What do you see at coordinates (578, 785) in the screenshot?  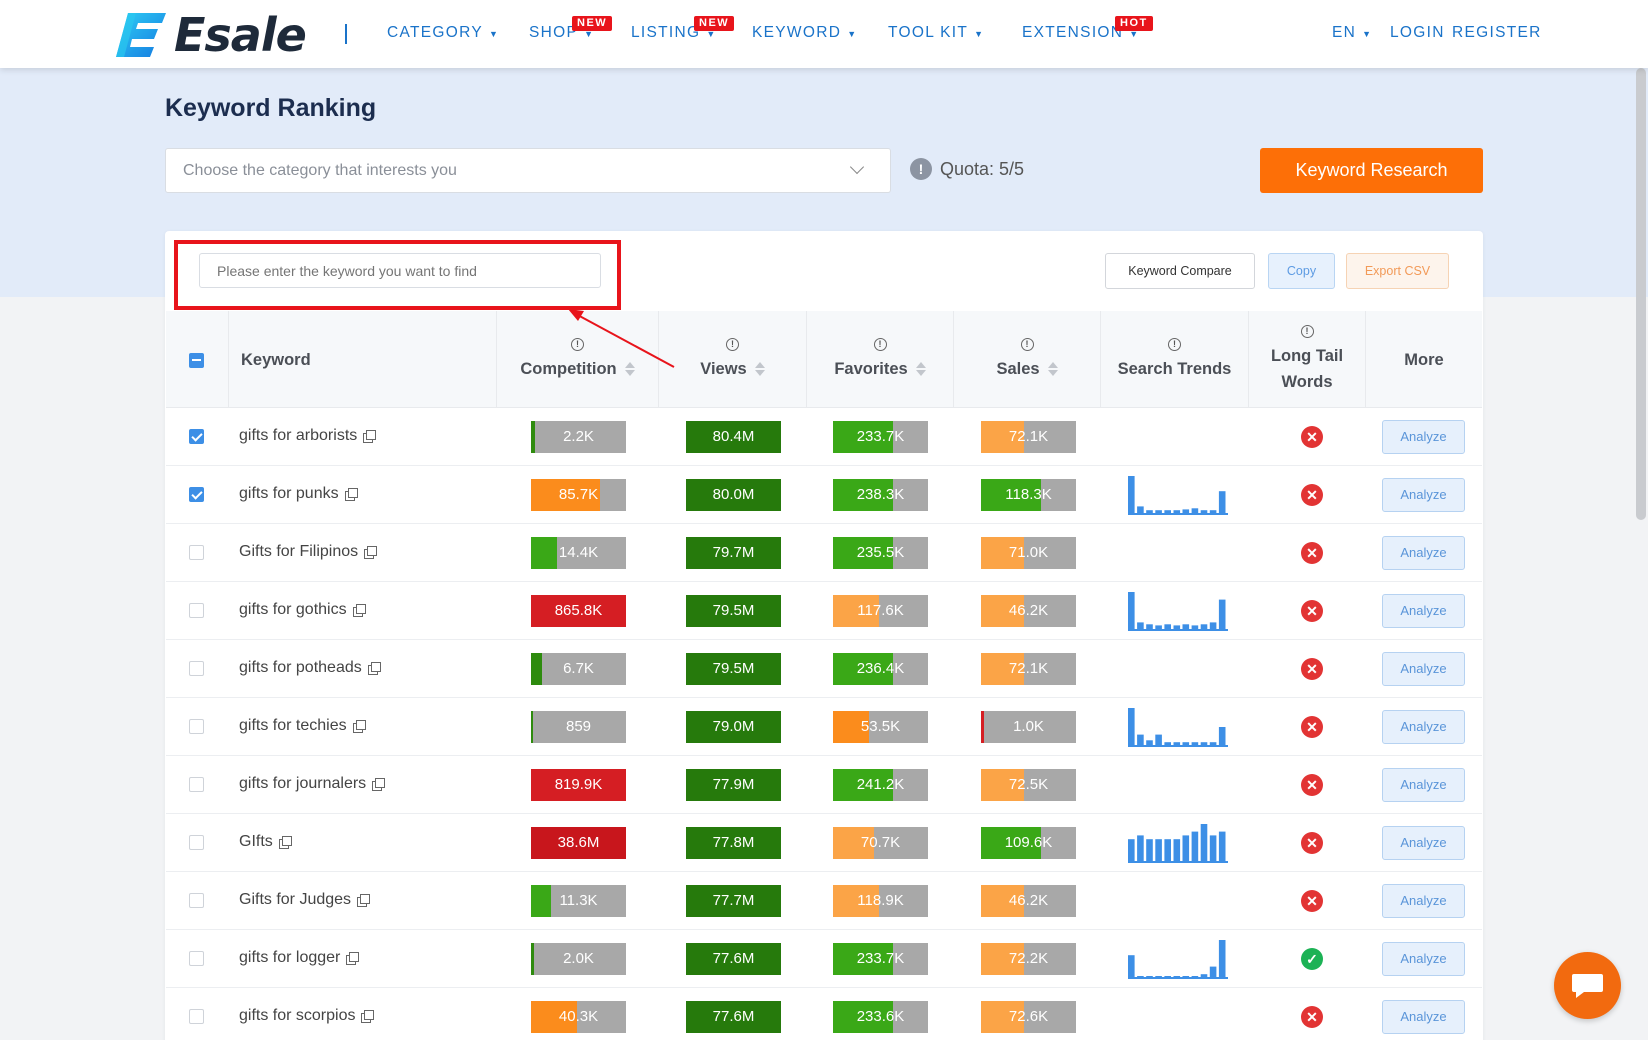 I see `competition-bar: 819.9K` at bounding box center [578, 785].